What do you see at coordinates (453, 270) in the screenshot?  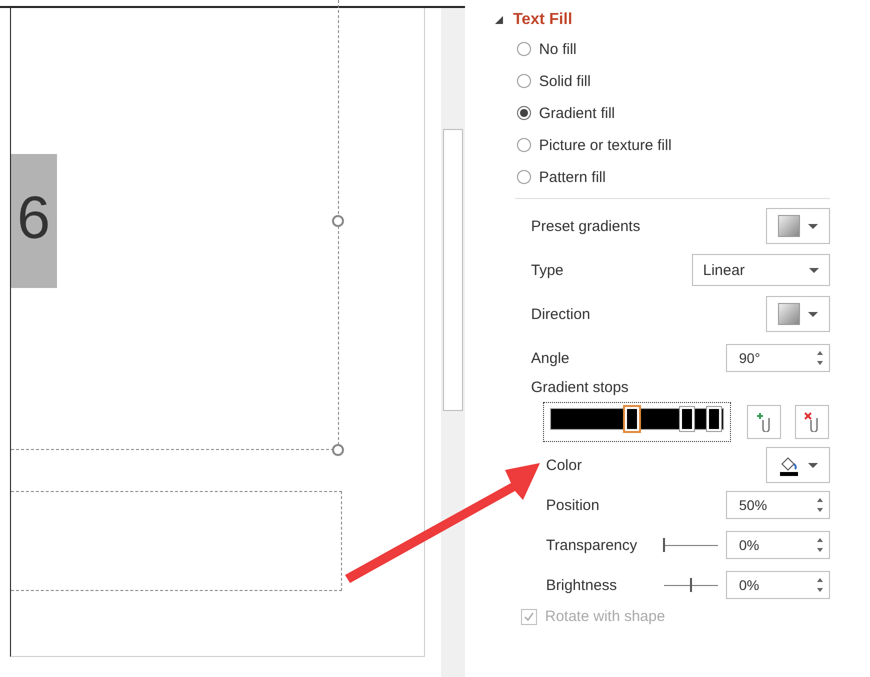 I see `scrollbar-thumb` at bounding box center [453, 270].